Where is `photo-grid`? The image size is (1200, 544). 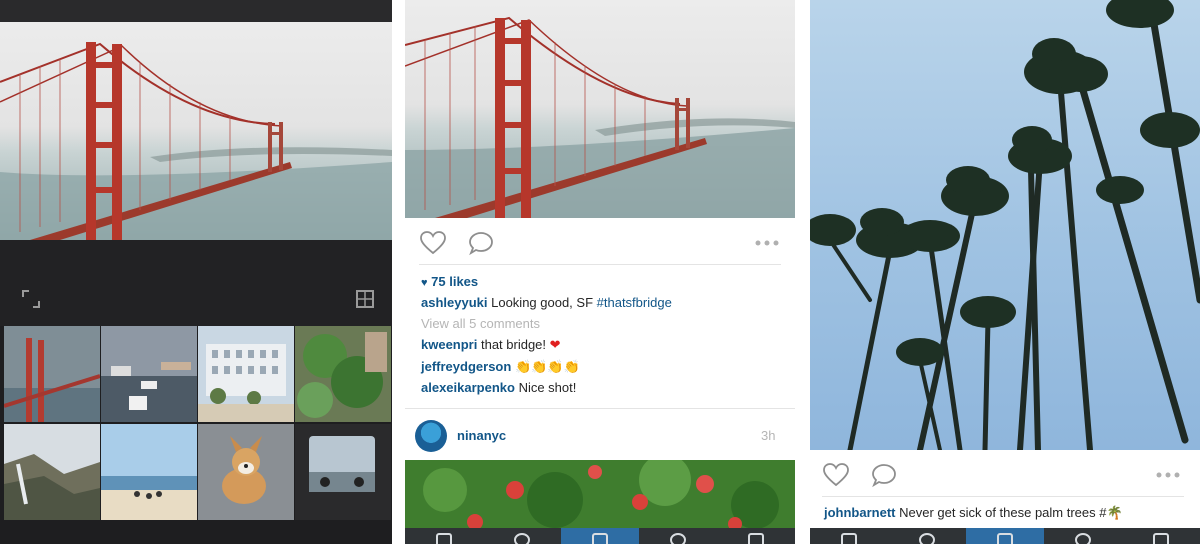 photo-grid is located at coordinates (196, 435).